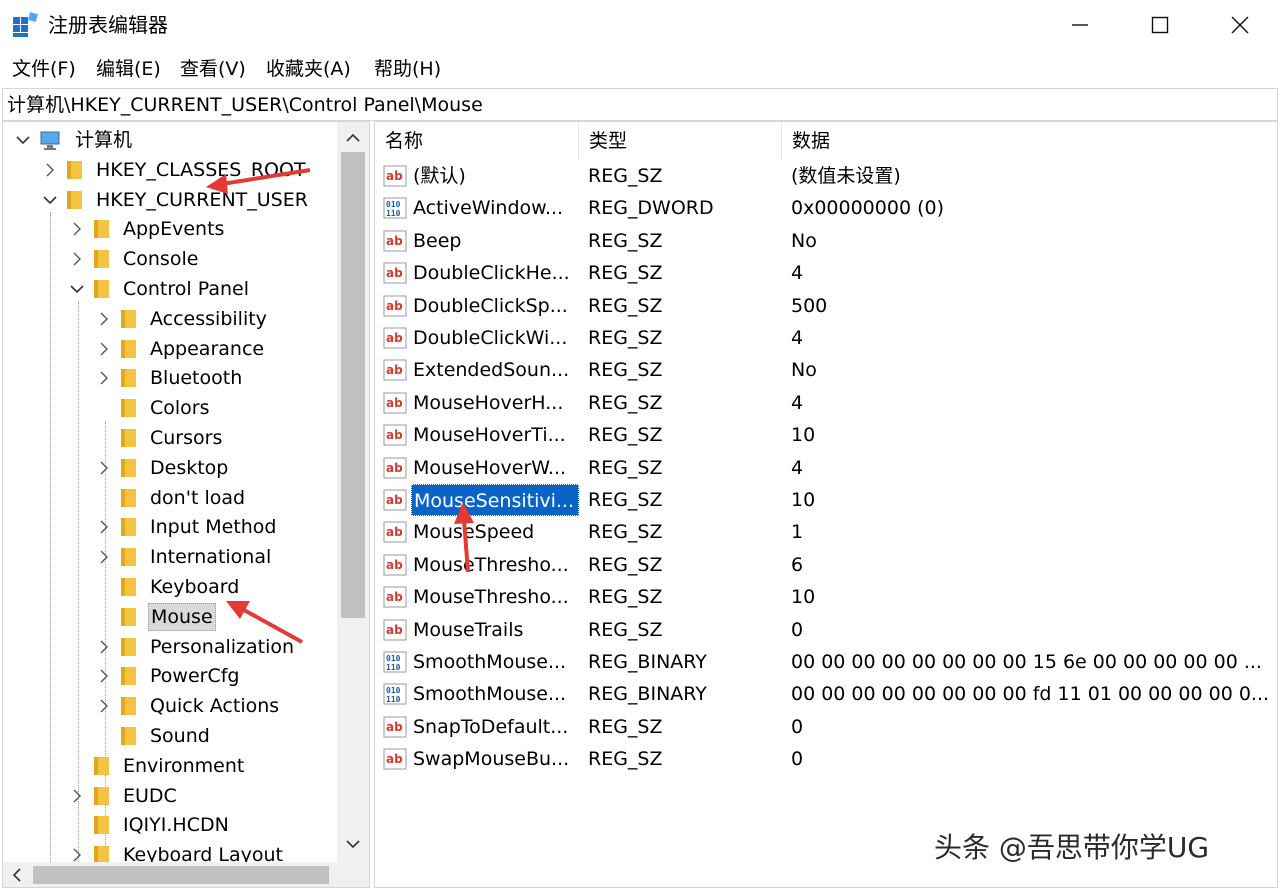  Describe the element at coordinates (477, 141) in the screenshot. I see `column-header-name: 名称` at that location.